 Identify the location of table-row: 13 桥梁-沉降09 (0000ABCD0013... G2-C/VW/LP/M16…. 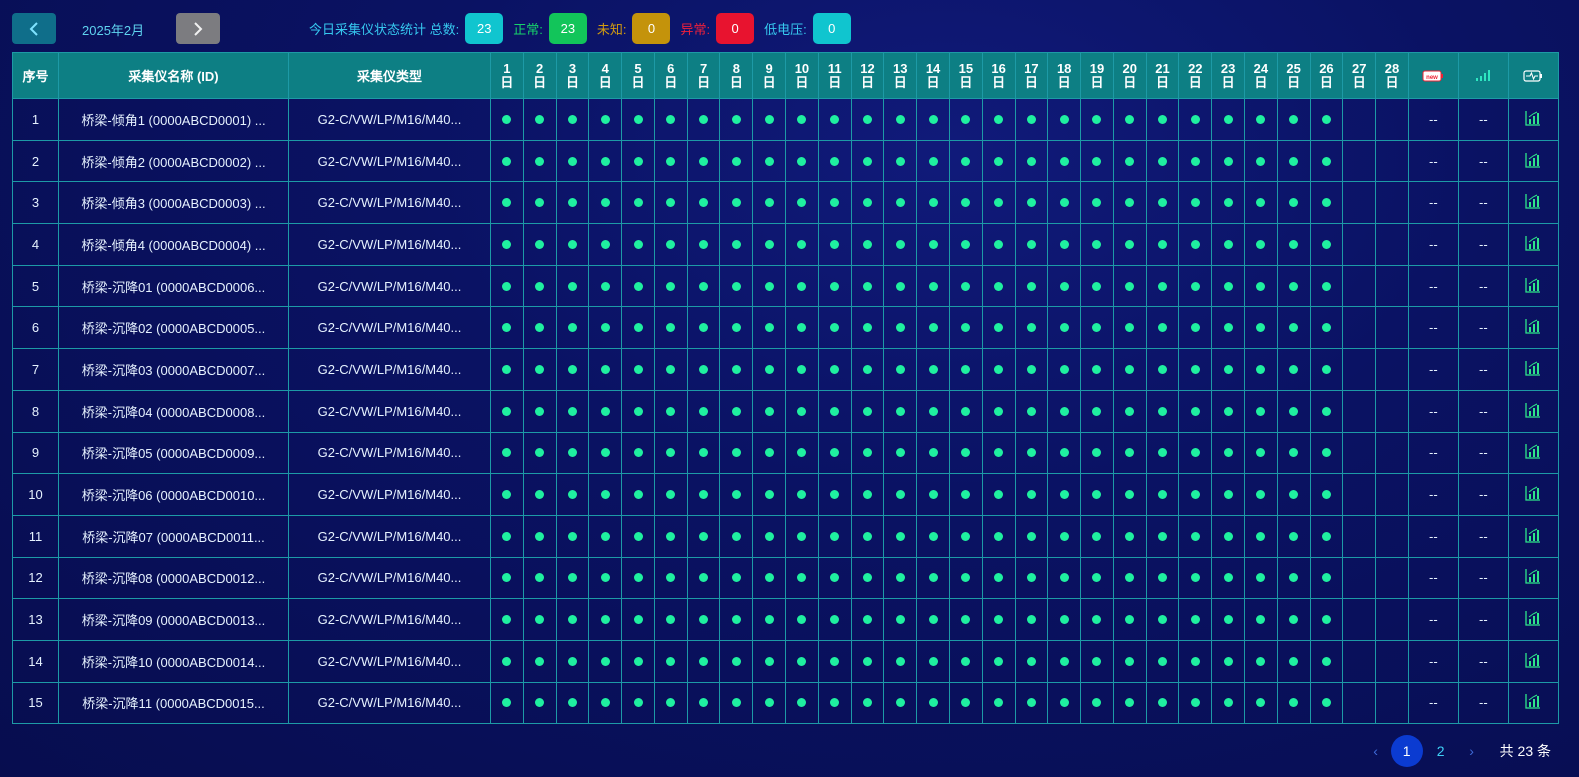
(785, 619).